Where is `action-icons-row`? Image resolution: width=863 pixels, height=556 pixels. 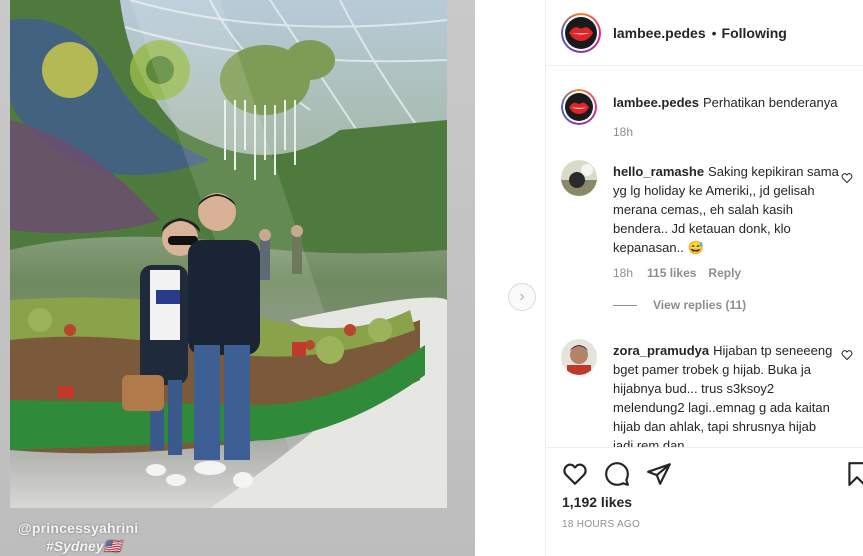
action-icons-row is located at coordinates (617, 474).